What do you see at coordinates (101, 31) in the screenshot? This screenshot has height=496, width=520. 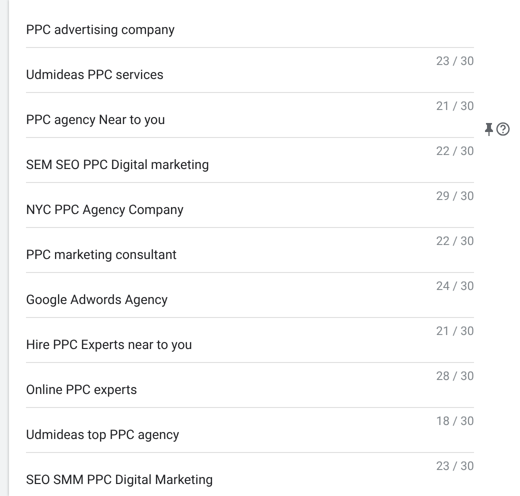 I see `headline-text: PPC advertising company` at bounding box center [101, 31].